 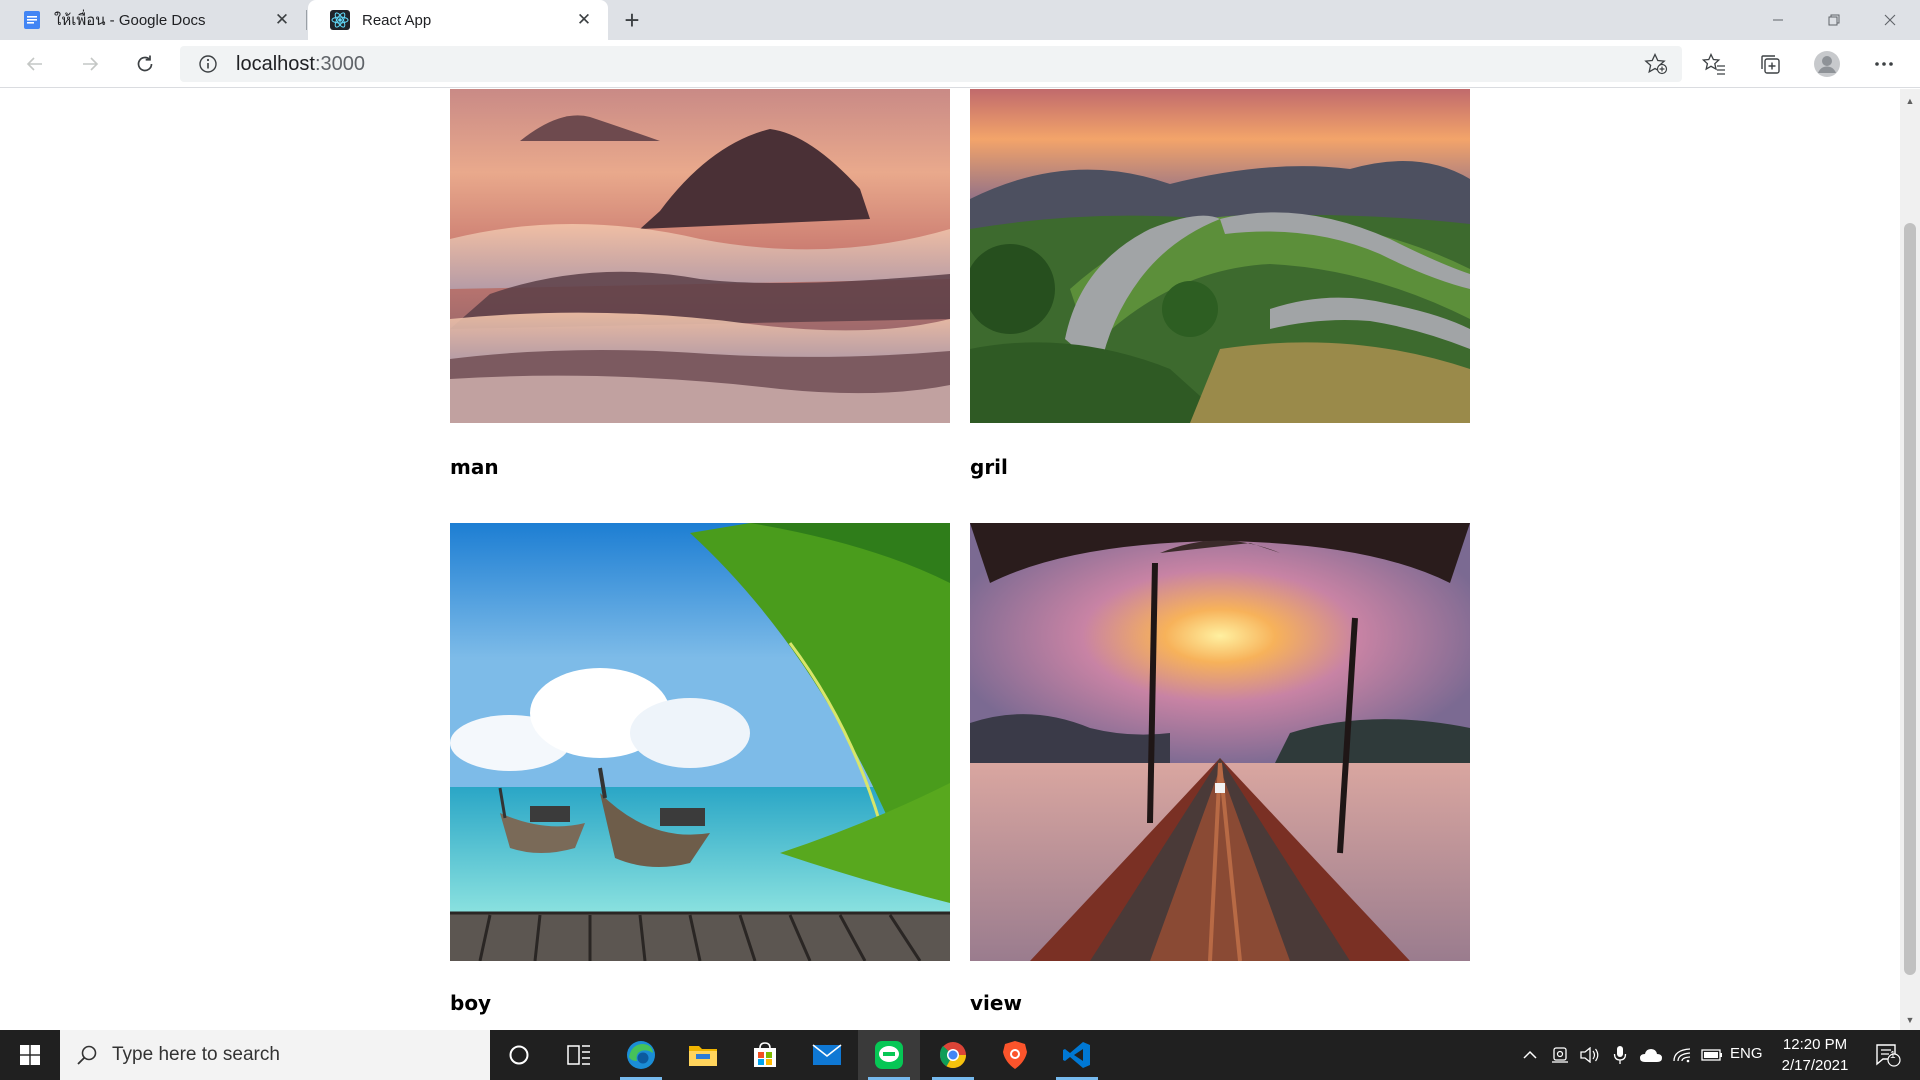 I want to click on store-app, so click(x=765, y=1055).